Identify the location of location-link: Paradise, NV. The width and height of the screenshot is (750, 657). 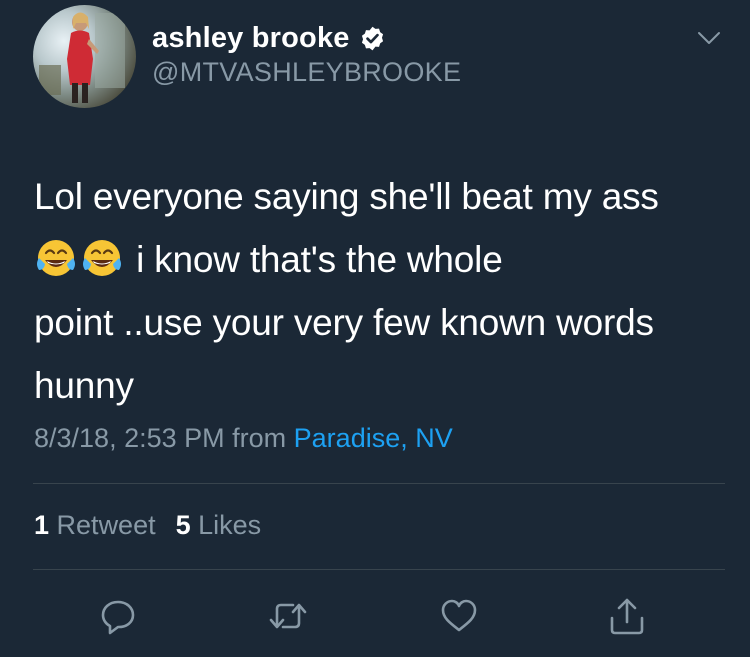
(373, 438).